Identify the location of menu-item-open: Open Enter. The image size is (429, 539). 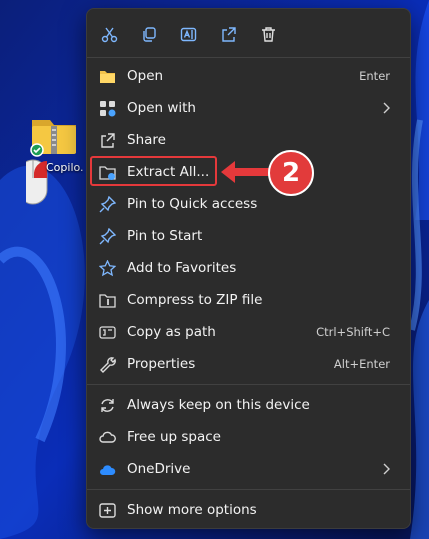
(248, 76).